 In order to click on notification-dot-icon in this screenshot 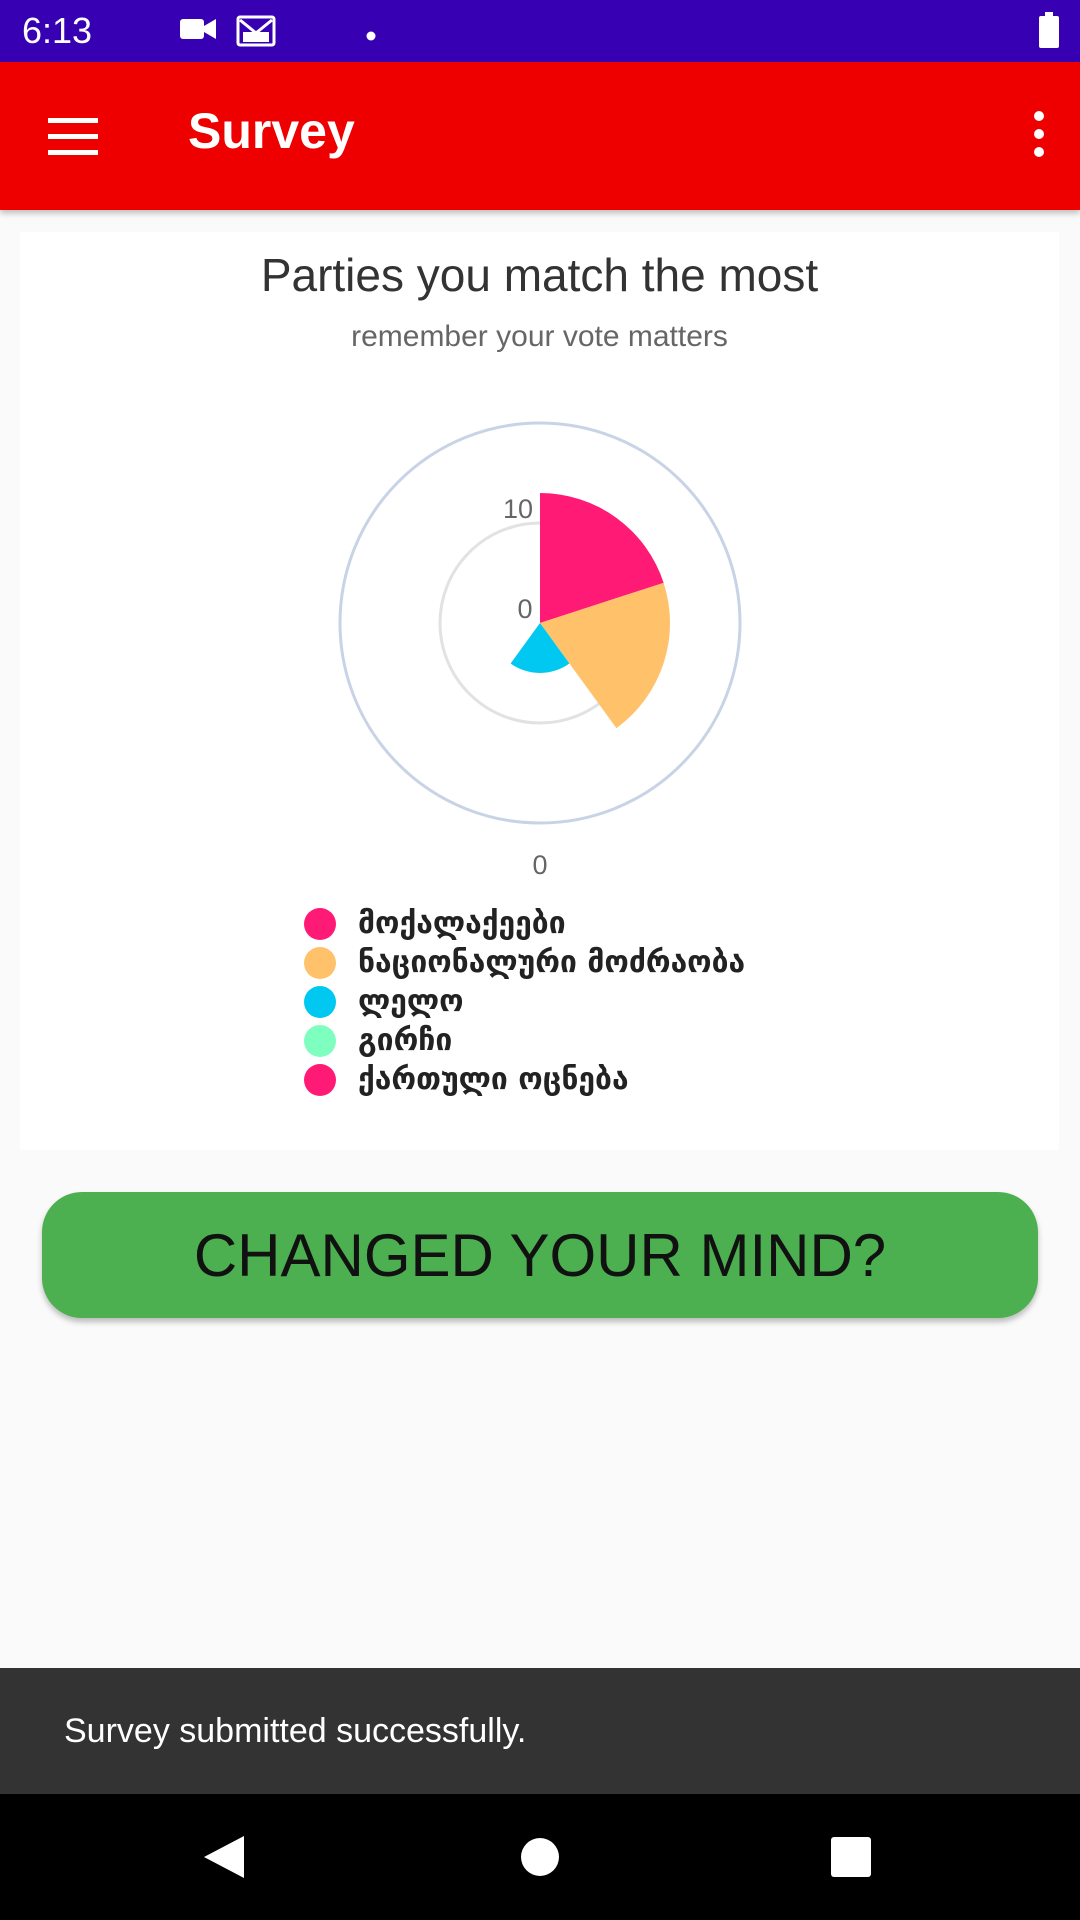, I will do `click(371, 35)`.